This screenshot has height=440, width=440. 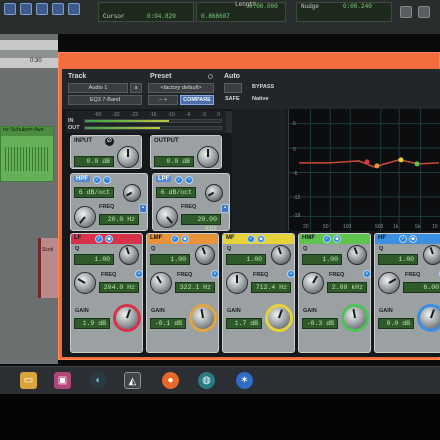 I want to click on firefox-icon: ●, so click(x=170, y=380).